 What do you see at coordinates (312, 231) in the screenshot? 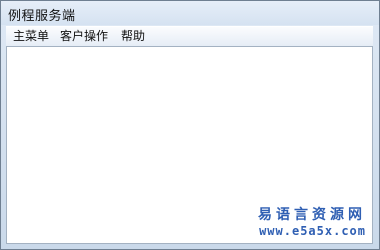
I see `watermark-url: www.e5a5x.com` at bounding box center [312, 231].